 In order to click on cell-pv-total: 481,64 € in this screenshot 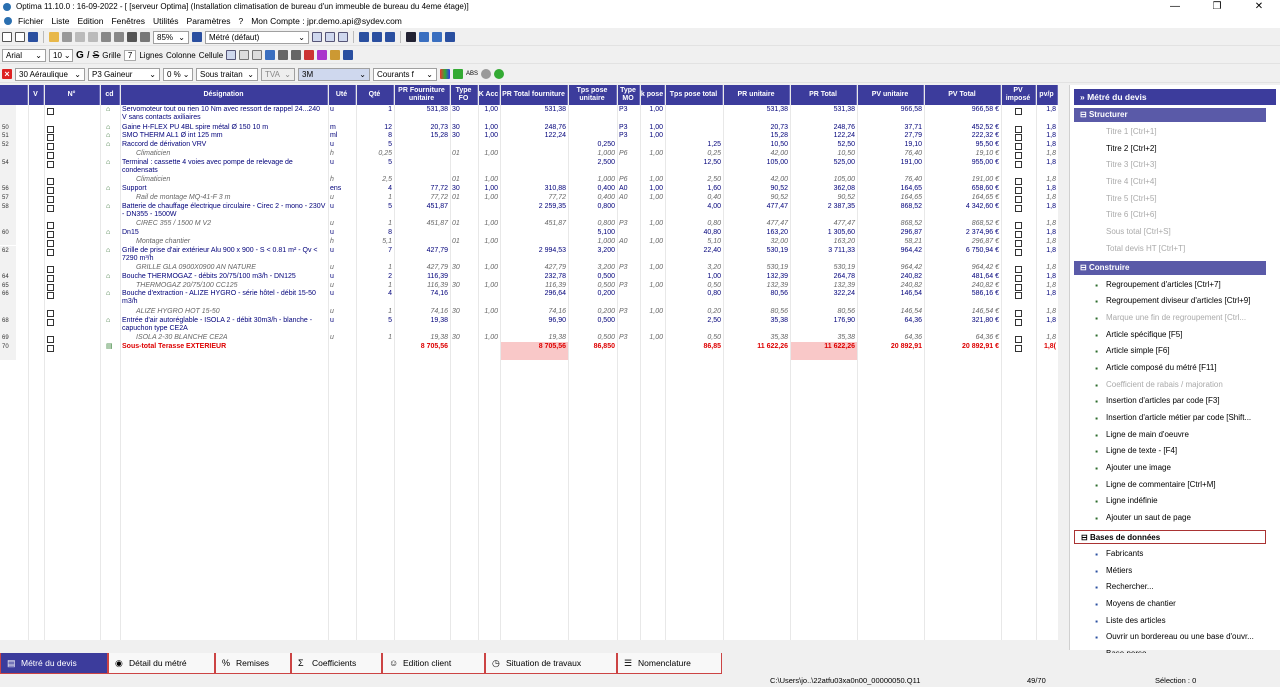, I will do `click(962, 276)`.